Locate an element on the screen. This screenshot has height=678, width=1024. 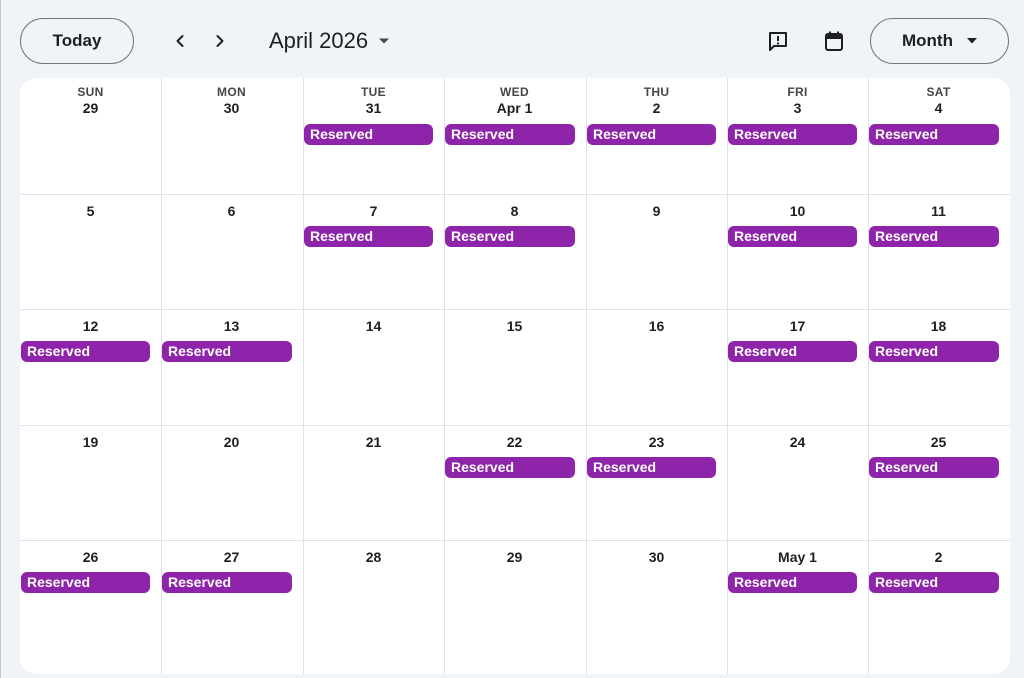
day-number: 9 is located at coordinates (656, 211).